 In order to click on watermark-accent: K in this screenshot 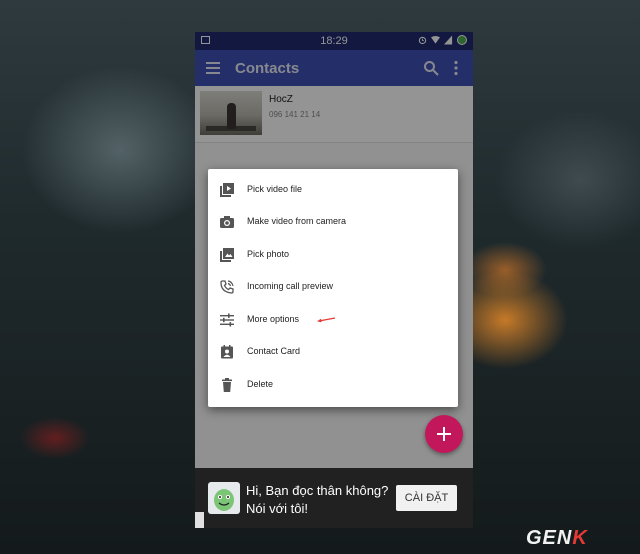, I will do `click(580, 538)`.